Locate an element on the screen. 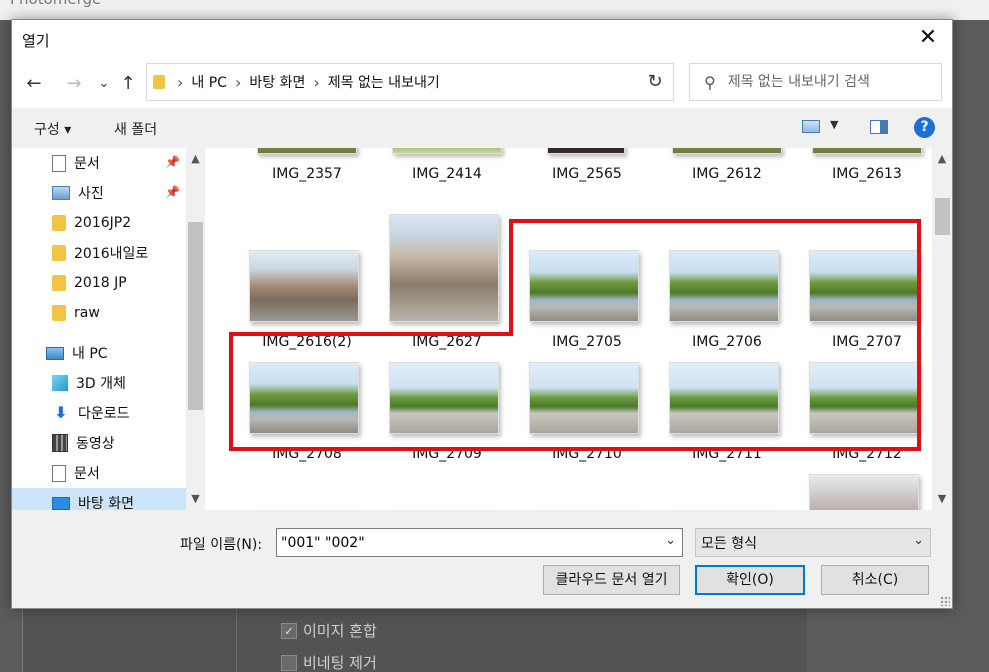 This screenshot has width=989, height=672. background-options-area: ✓ 이미지 혼합 비네팅 제거 is located at coordinates (522, 640).